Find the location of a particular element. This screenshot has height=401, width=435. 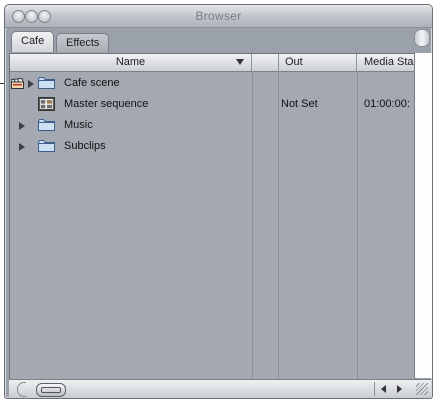

column-header-blank is located at coordinates (265, 62).